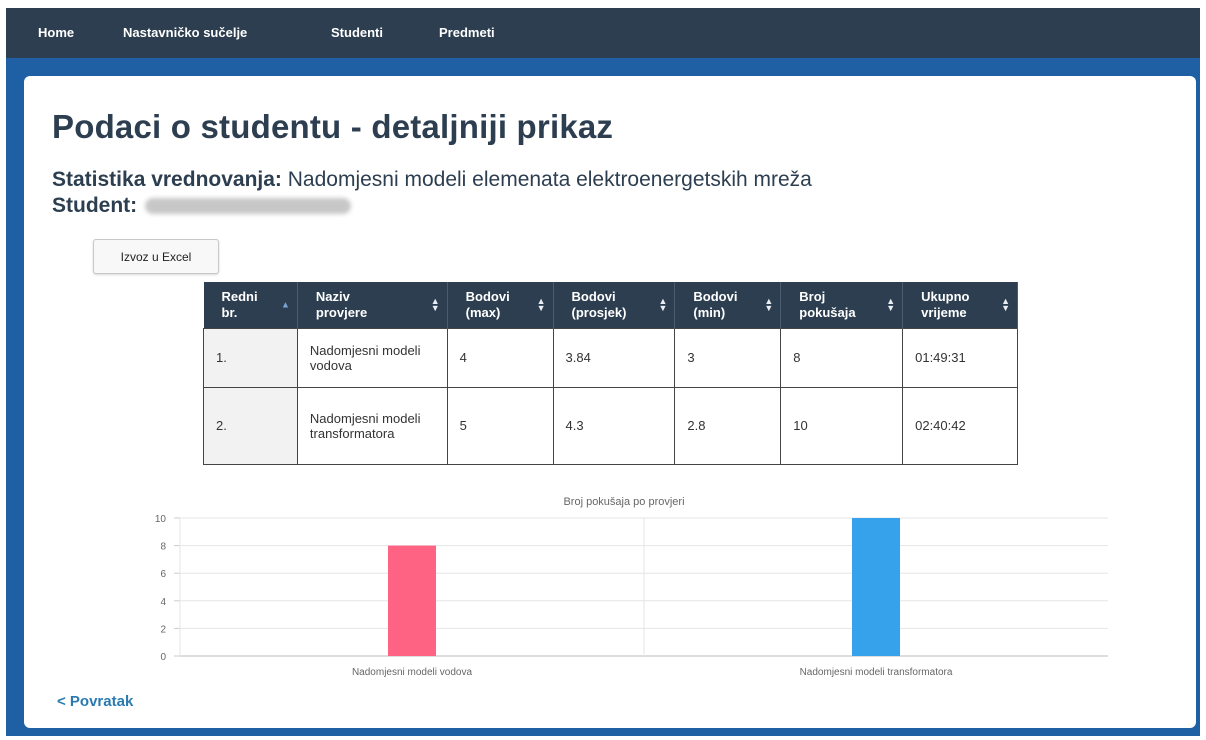  What do you see at coordinates (163, 574) in the screenshot?
I see `y-tick-label: 6` at bounding box center [163, 574].